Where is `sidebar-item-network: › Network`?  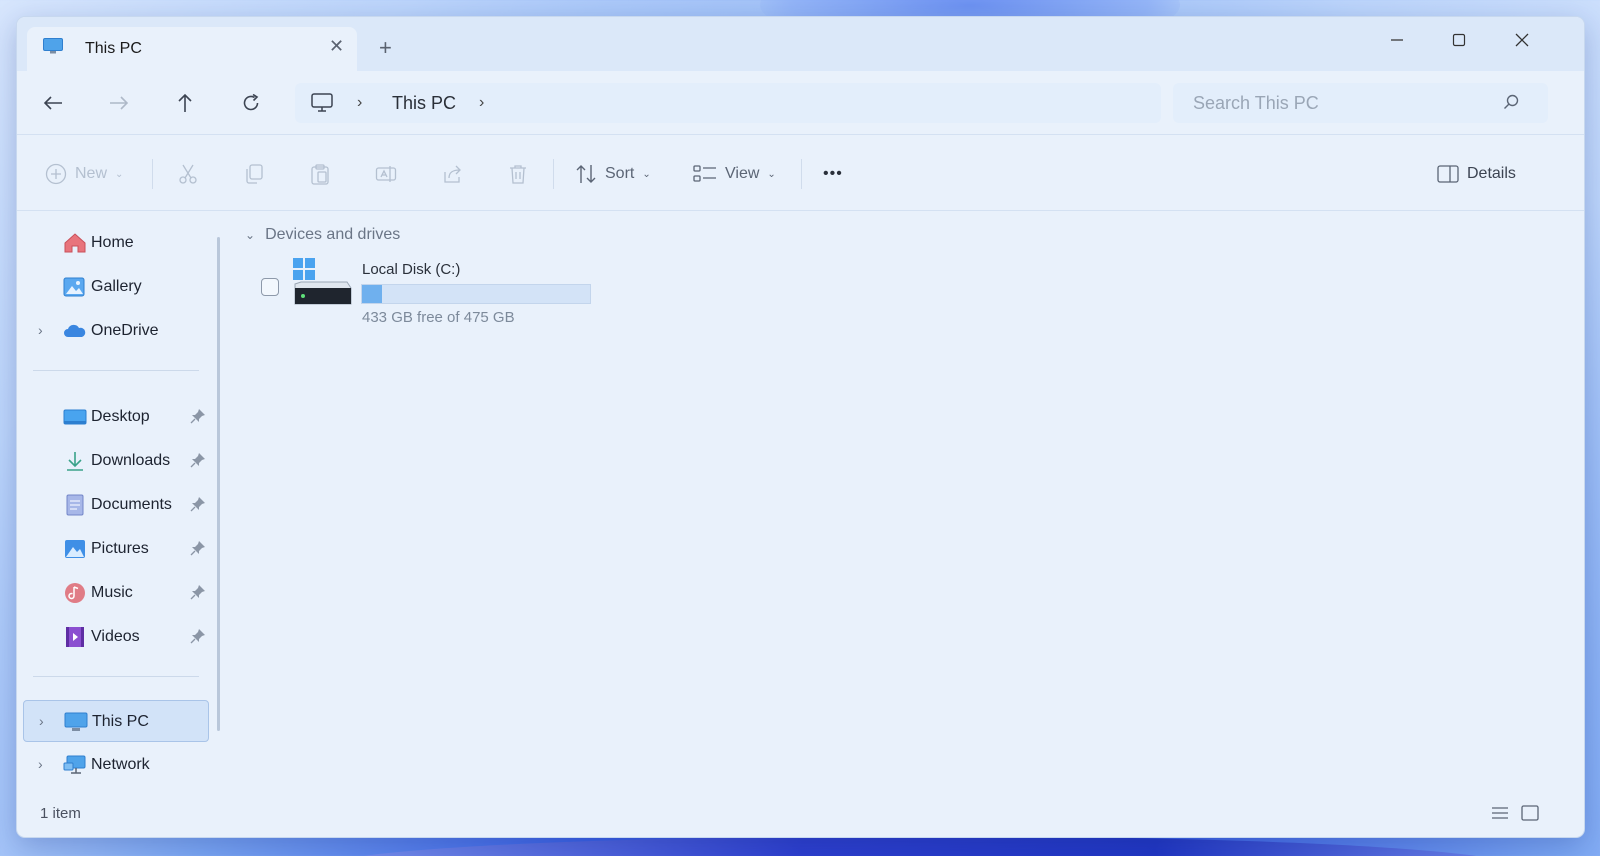 sidebar-item-network: › Network is located at coordinates (116, 765).